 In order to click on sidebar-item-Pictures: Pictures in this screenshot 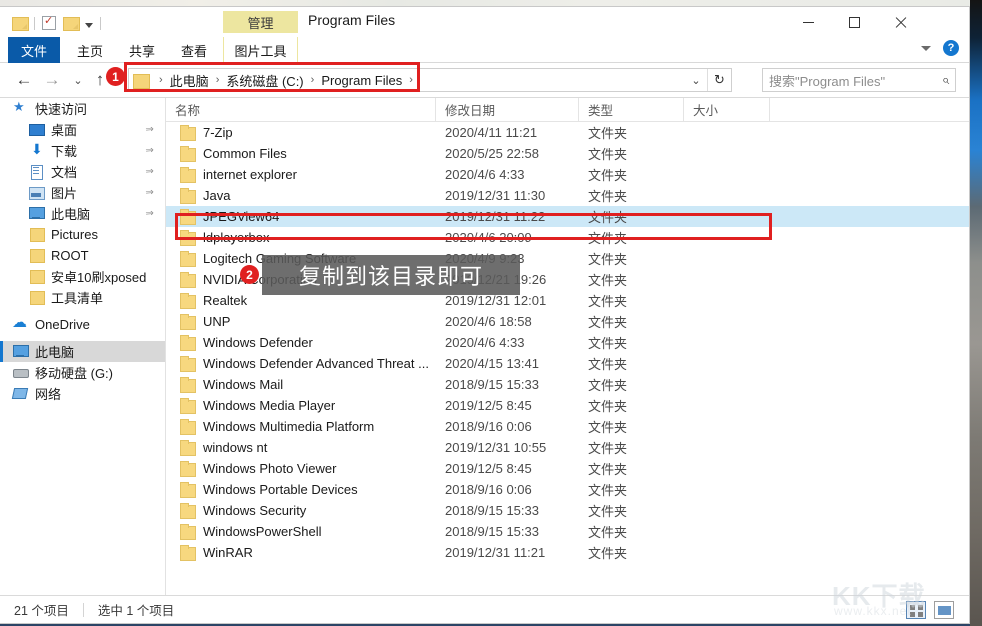, I will do `click(82, 234)`.